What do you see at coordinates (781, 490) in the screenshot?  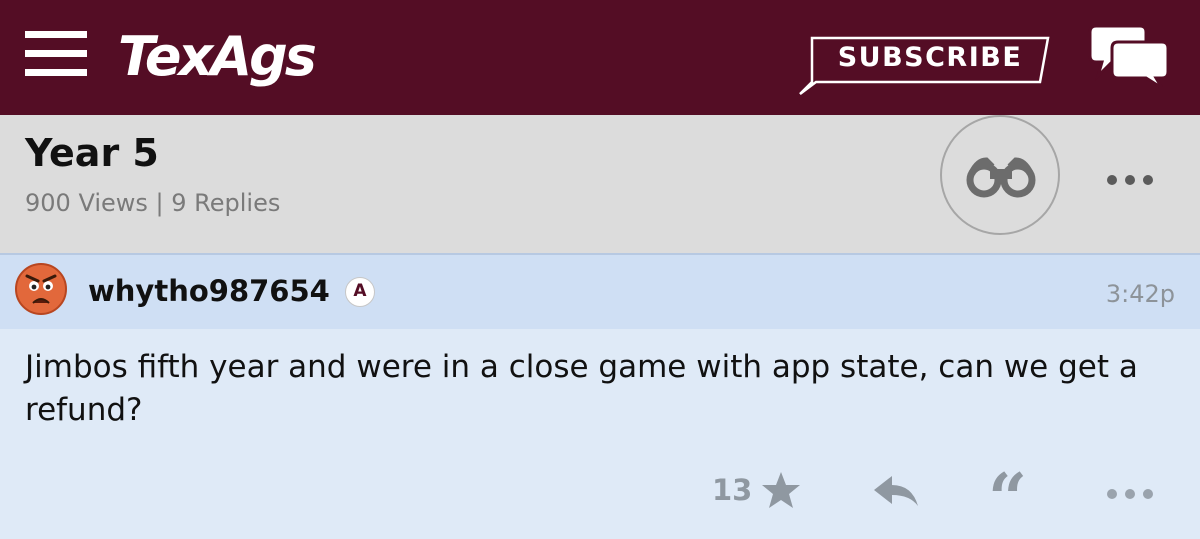 I see `star-icon` at bounding box center [781, 490].